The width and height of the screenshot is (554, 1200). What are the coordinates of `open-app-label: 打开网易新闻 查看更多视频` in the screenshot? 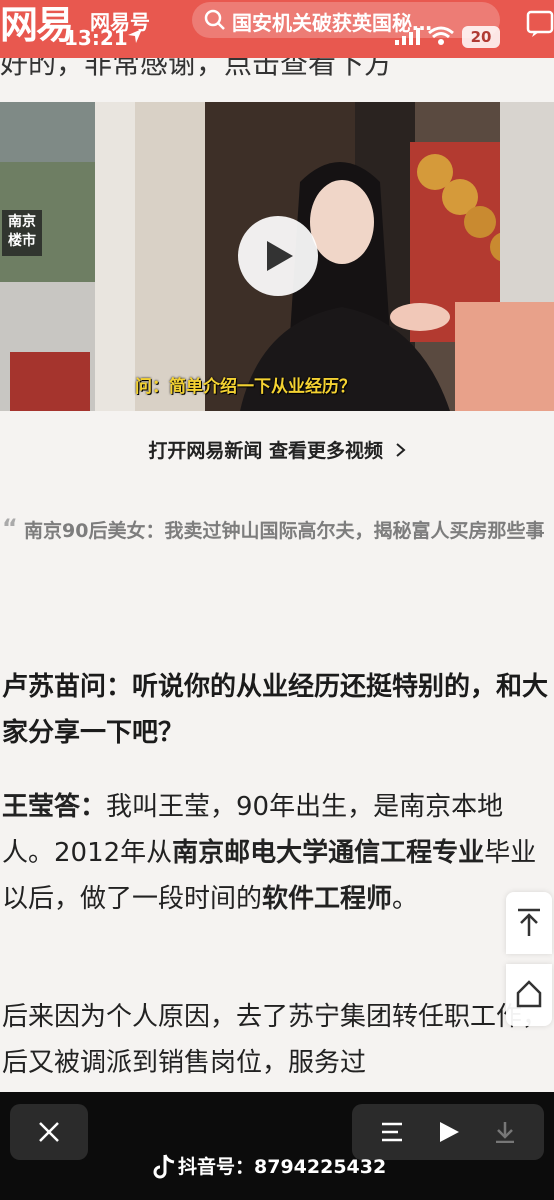 It's located at (265, 451).